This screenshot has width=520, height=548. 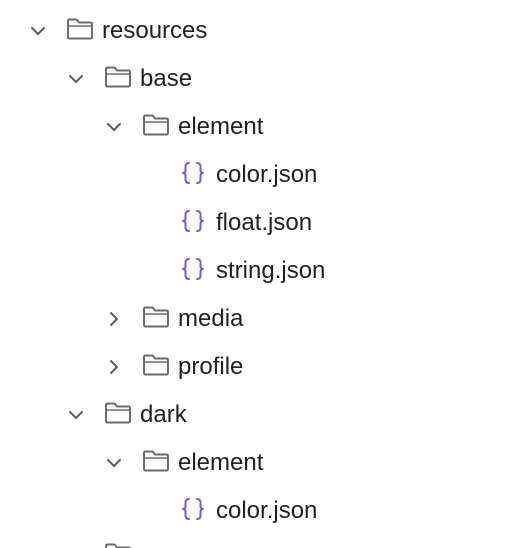 I want to click on tree-label: media, so click(x=211, y=318).